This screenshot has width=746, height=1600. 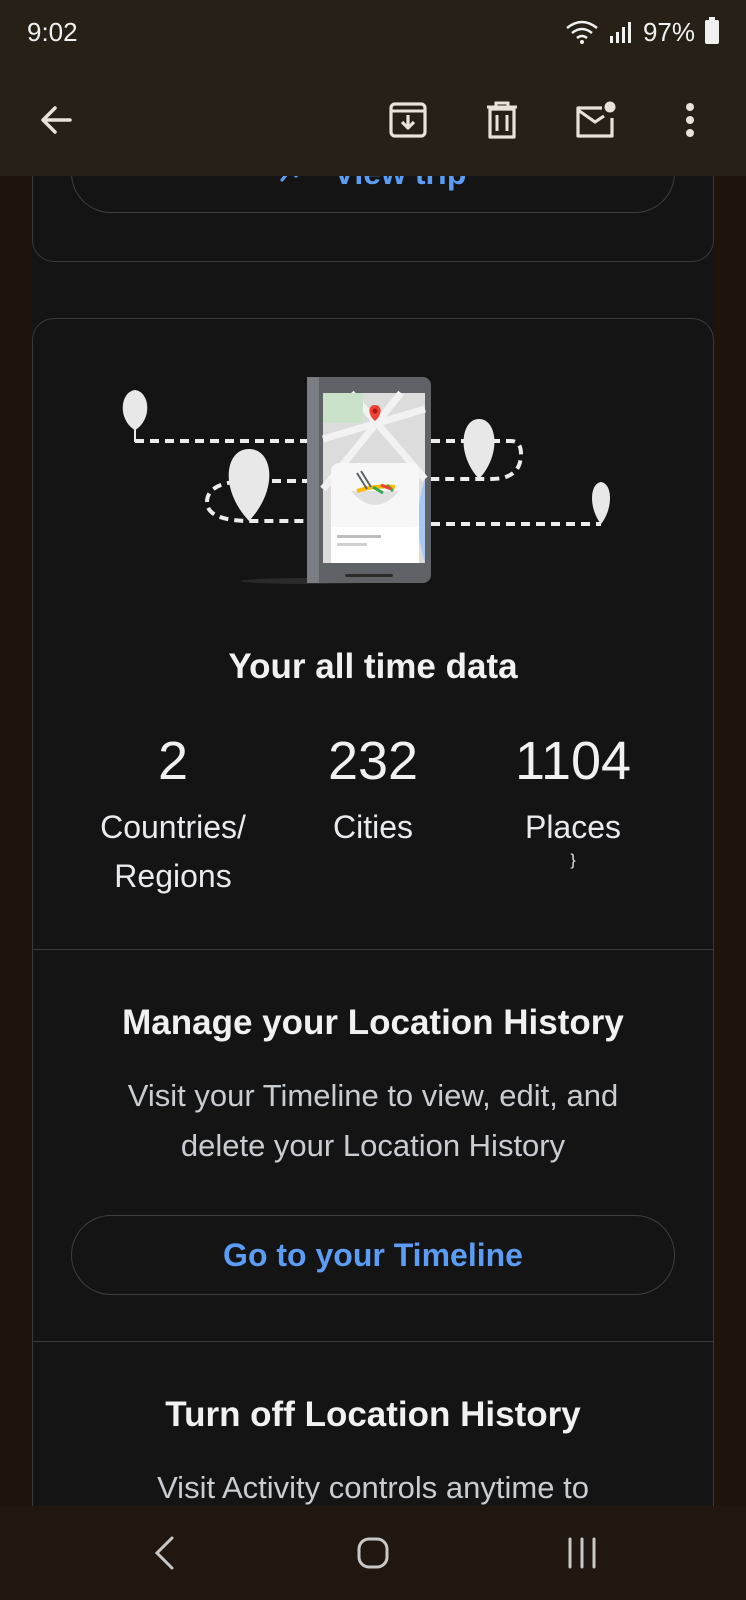 What do you see at coordinates (373, 1145) in the screenshot?
I see `manage-description-line: delete your Location History` at bounding box center [373, 1145].